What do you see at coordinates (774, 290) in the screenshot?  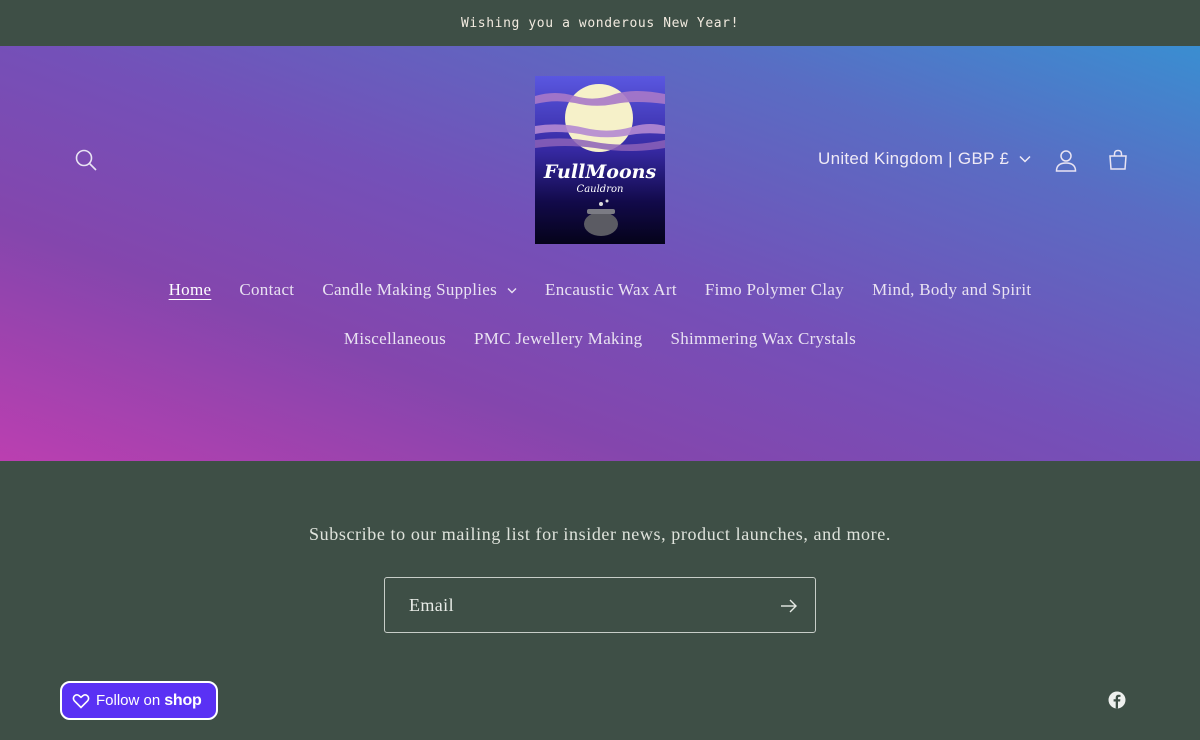 I see `nav-item-fimo-polymer-clay: Fimo Polymer Clay` at bounding box center [774, 290].